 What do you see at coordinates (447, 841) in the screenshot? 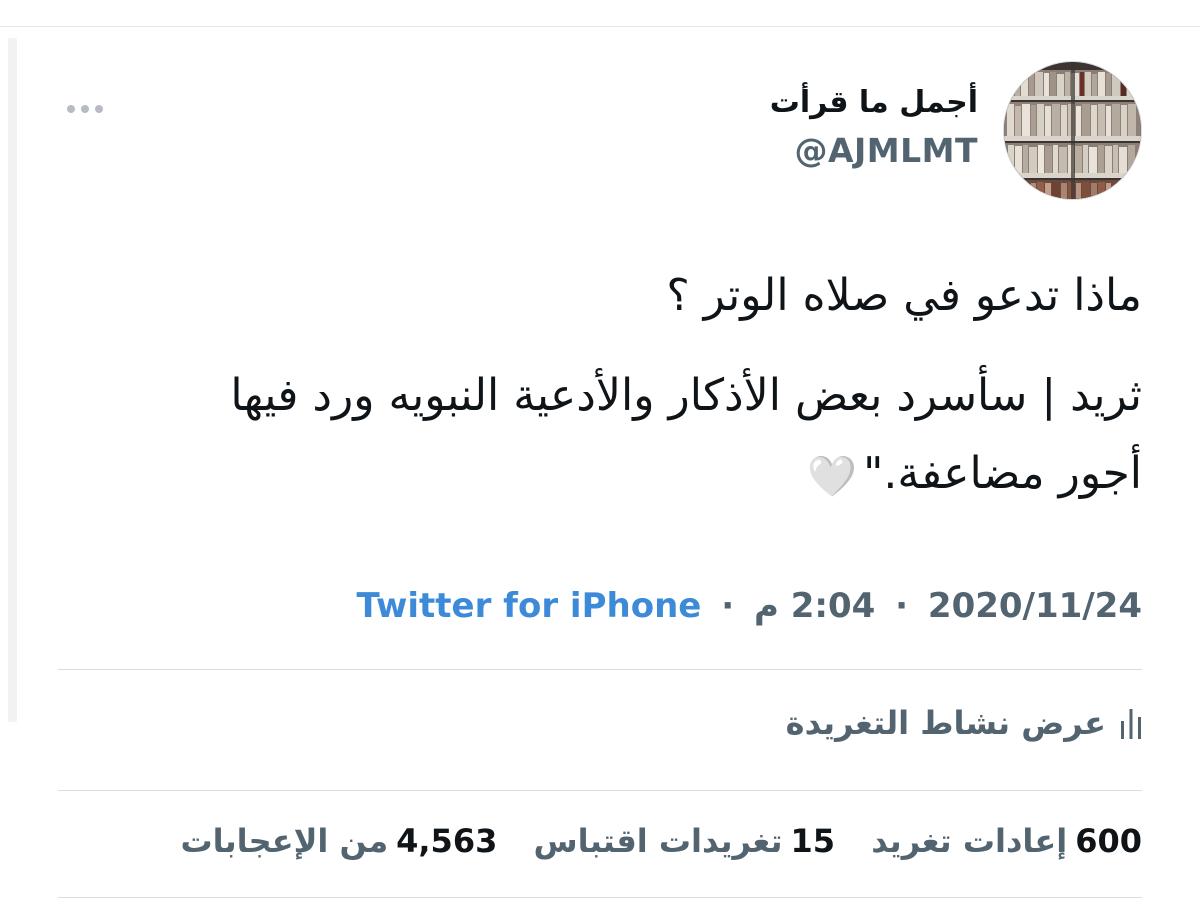
I see `likes-count: 4,563` at bounding box center [447, 841].